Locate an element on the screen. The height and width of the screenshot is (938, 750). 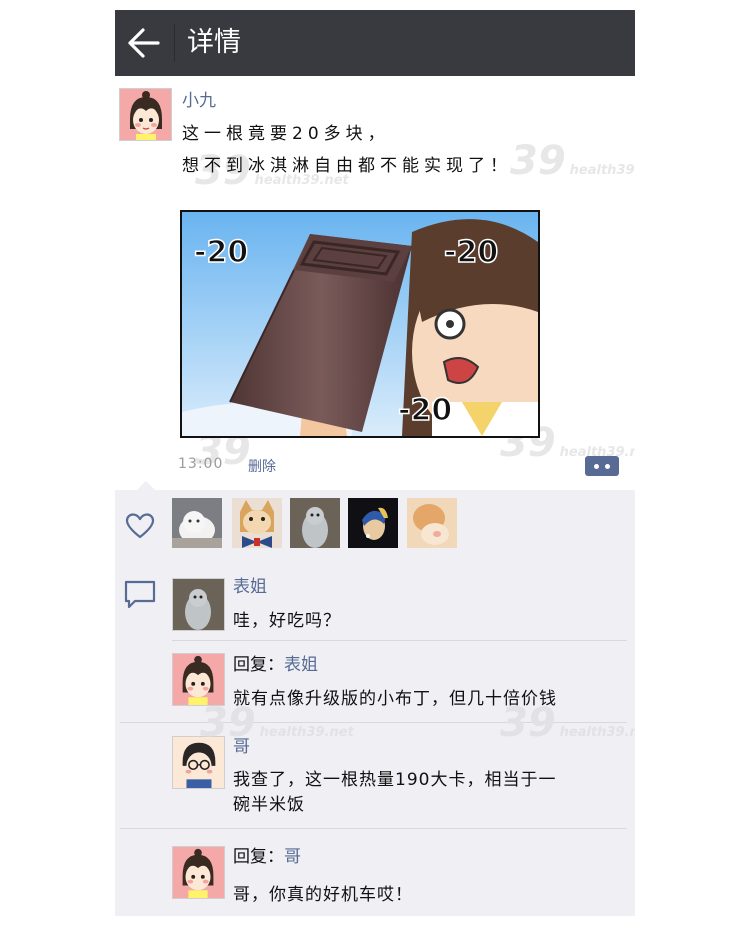
panel-notch is located at coordinates (146, 485).